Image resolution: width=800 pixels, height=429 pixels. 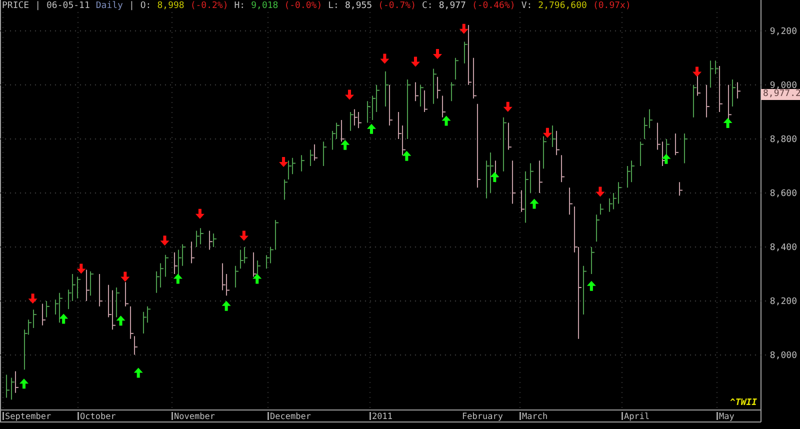 I want to click on quote-value: 9,018, so click(x=264, y=6).